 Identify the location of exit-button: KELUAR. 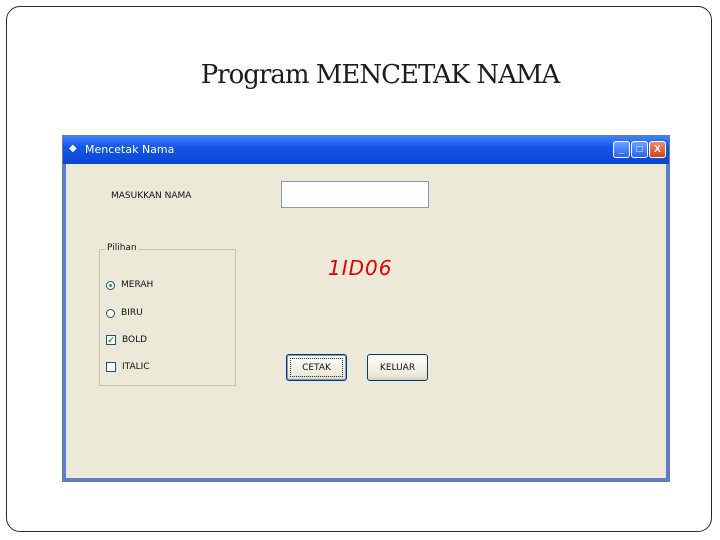
(397, 367).